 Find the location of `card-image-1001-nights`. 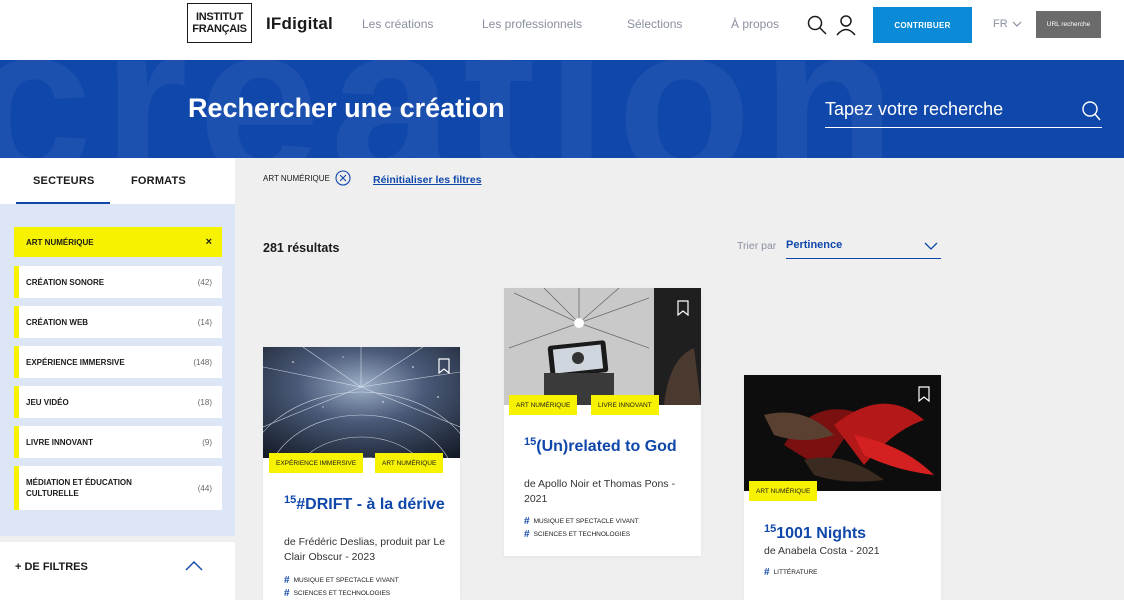

card-image-1001-nights is located at coordinates (842, 433).